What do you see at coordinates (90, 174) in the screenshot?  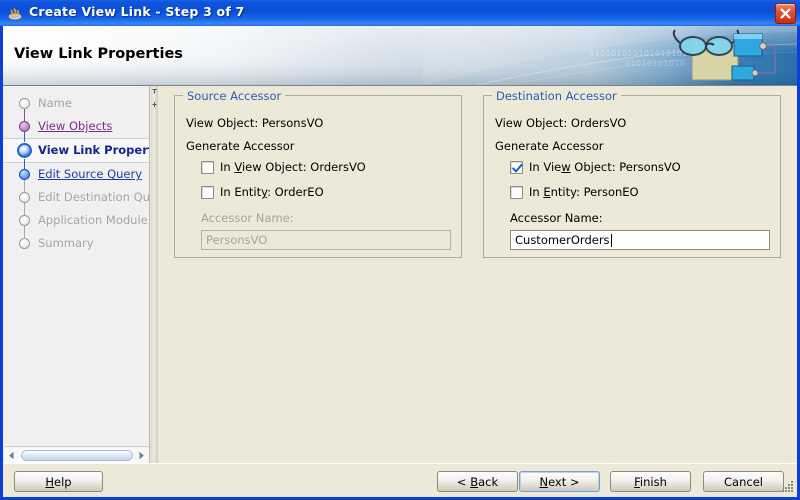 I see `sidebar-item-label: Edit Source Query` at bounding box center [90, 174].